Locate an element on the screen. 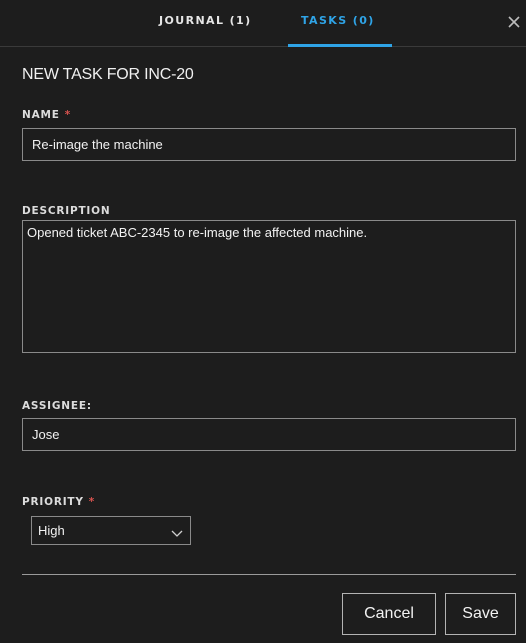 This screenshot has width=526, height=643. assignee-label: ASSIGNEE: is located at coordinates (57, 406).